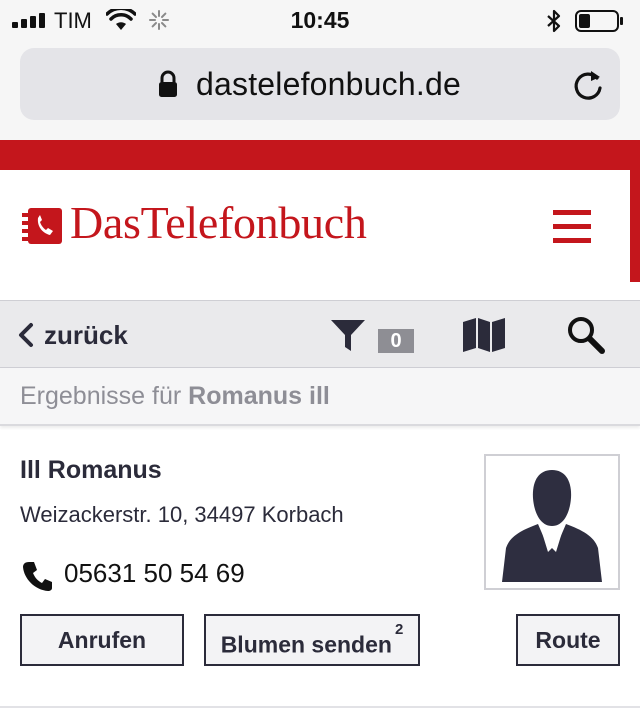 The height and width of the screenshot is (719, 640). Describe the element at coordinates (484, 335) in the screenshot. I see `map-icon` at that location.